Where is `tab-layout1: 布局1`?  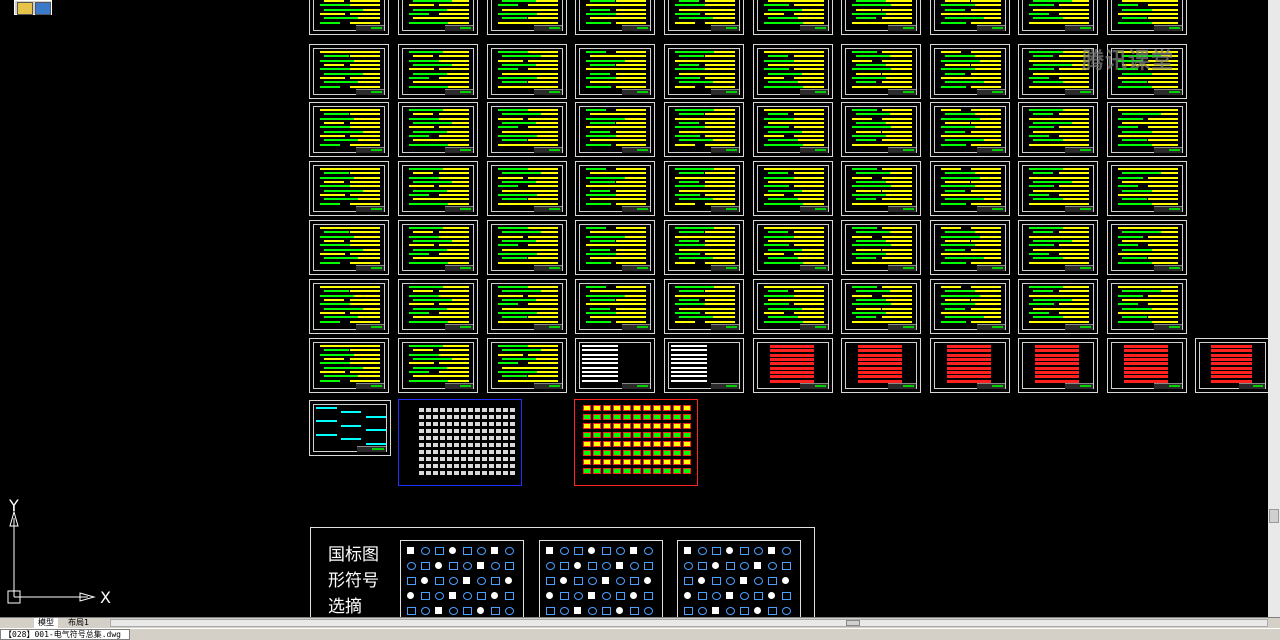
tab-layout1: 布局1 is located at coordinates (78, 623).